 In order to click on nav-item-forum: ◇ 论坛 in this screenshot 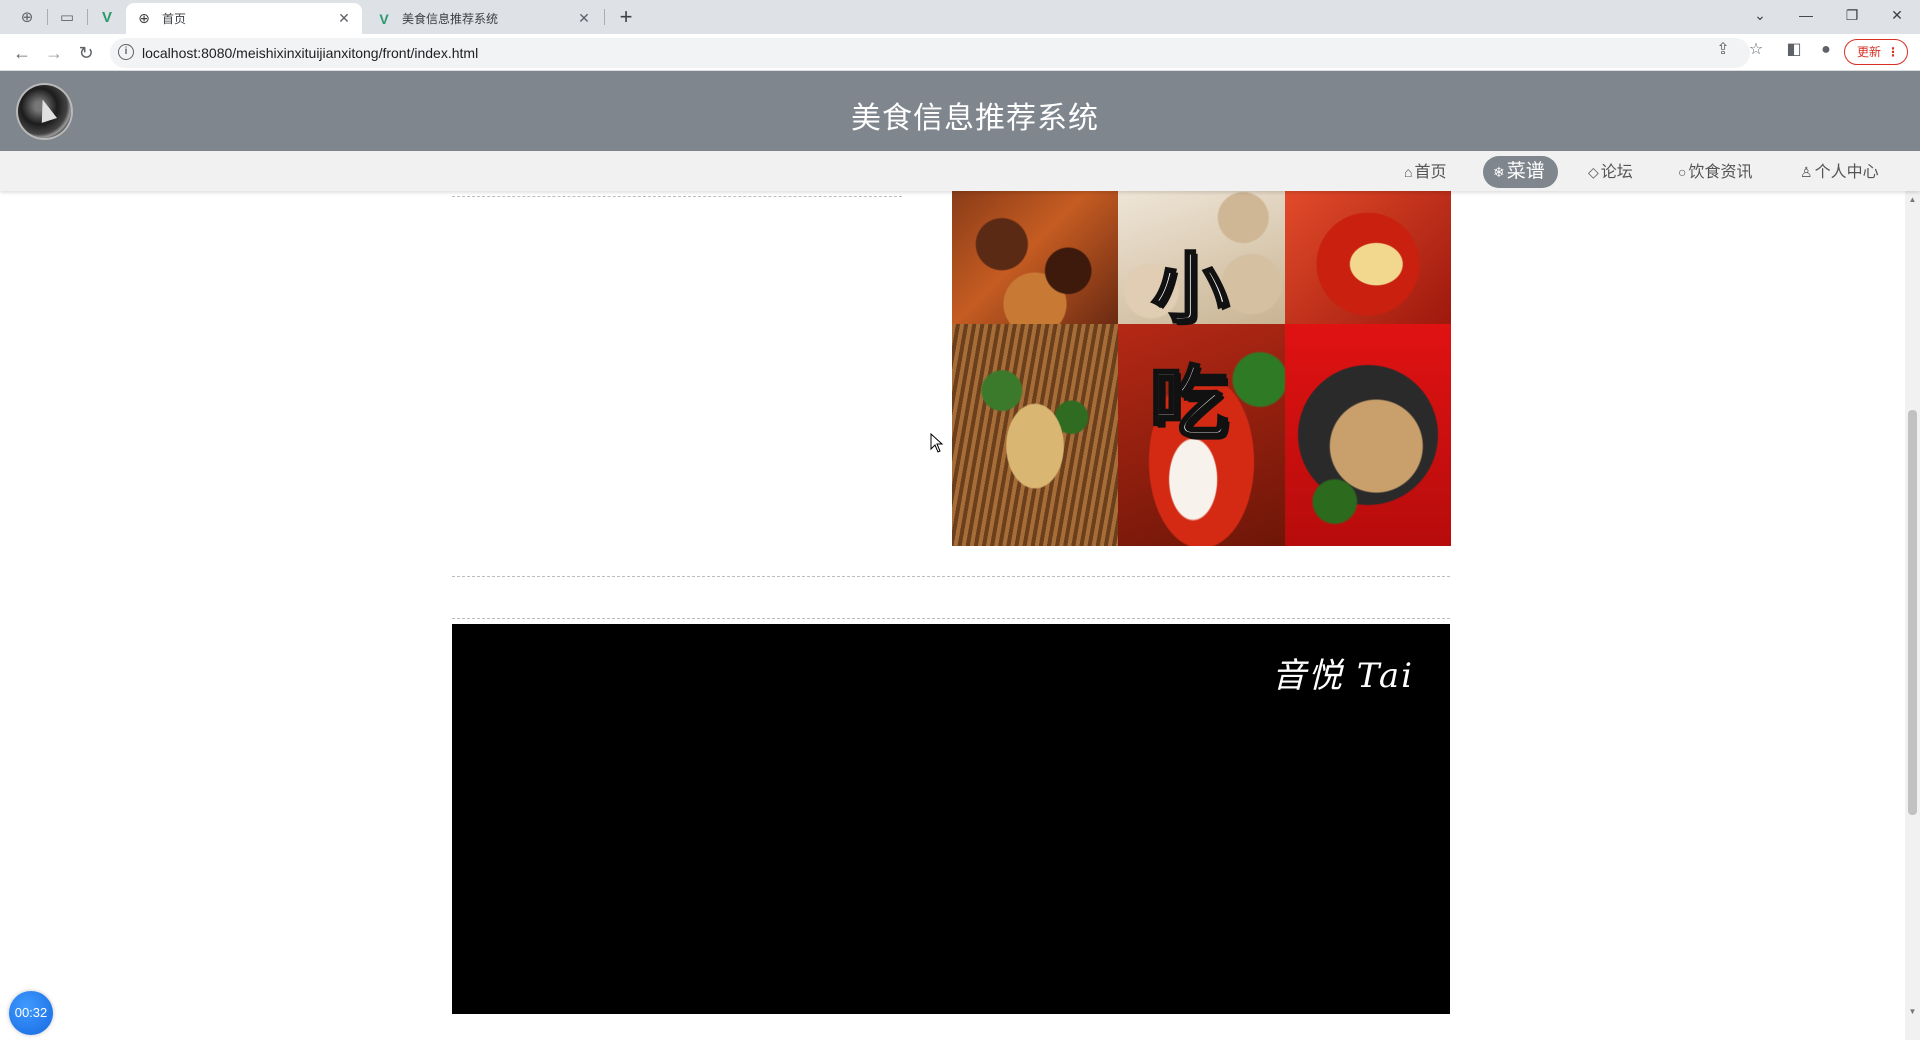, I will do `click(1610, 172)`.